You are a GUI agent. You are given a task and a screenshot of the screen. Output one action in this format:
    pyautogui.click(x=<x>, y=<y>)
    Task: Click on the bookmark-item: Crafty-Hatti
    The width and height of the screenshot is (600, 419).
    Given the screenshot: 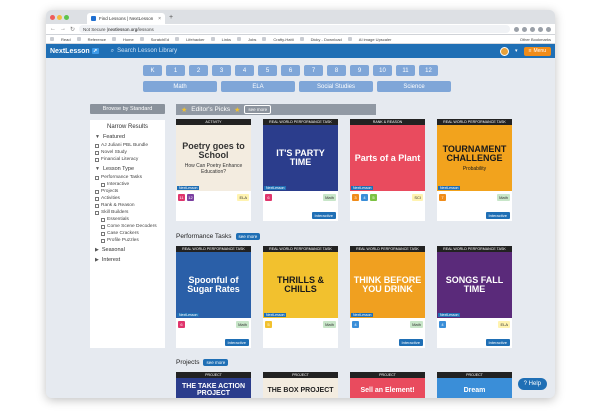 What is the action you would take?
    pyautogui.click(x=283, y=39)
    